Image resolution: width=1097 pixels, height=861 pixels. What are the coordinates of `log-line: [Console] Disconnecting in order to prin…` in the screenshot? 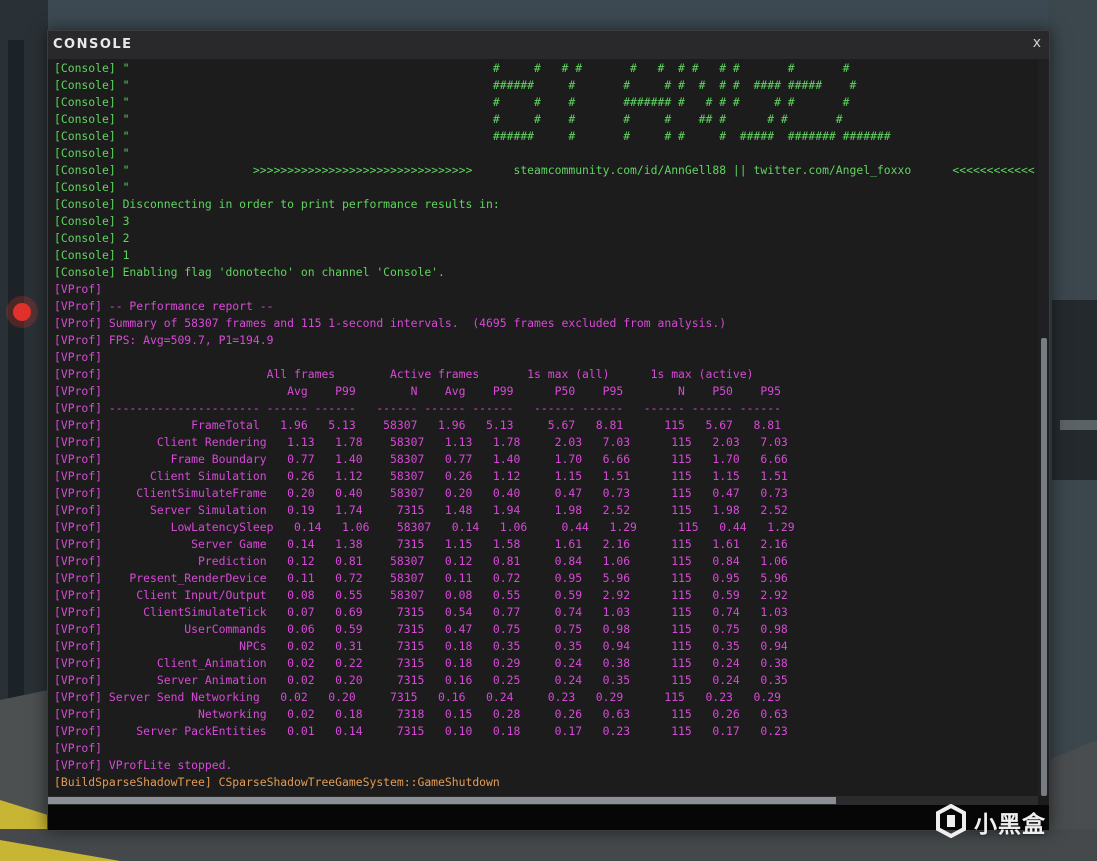 It's located at (277, 204).